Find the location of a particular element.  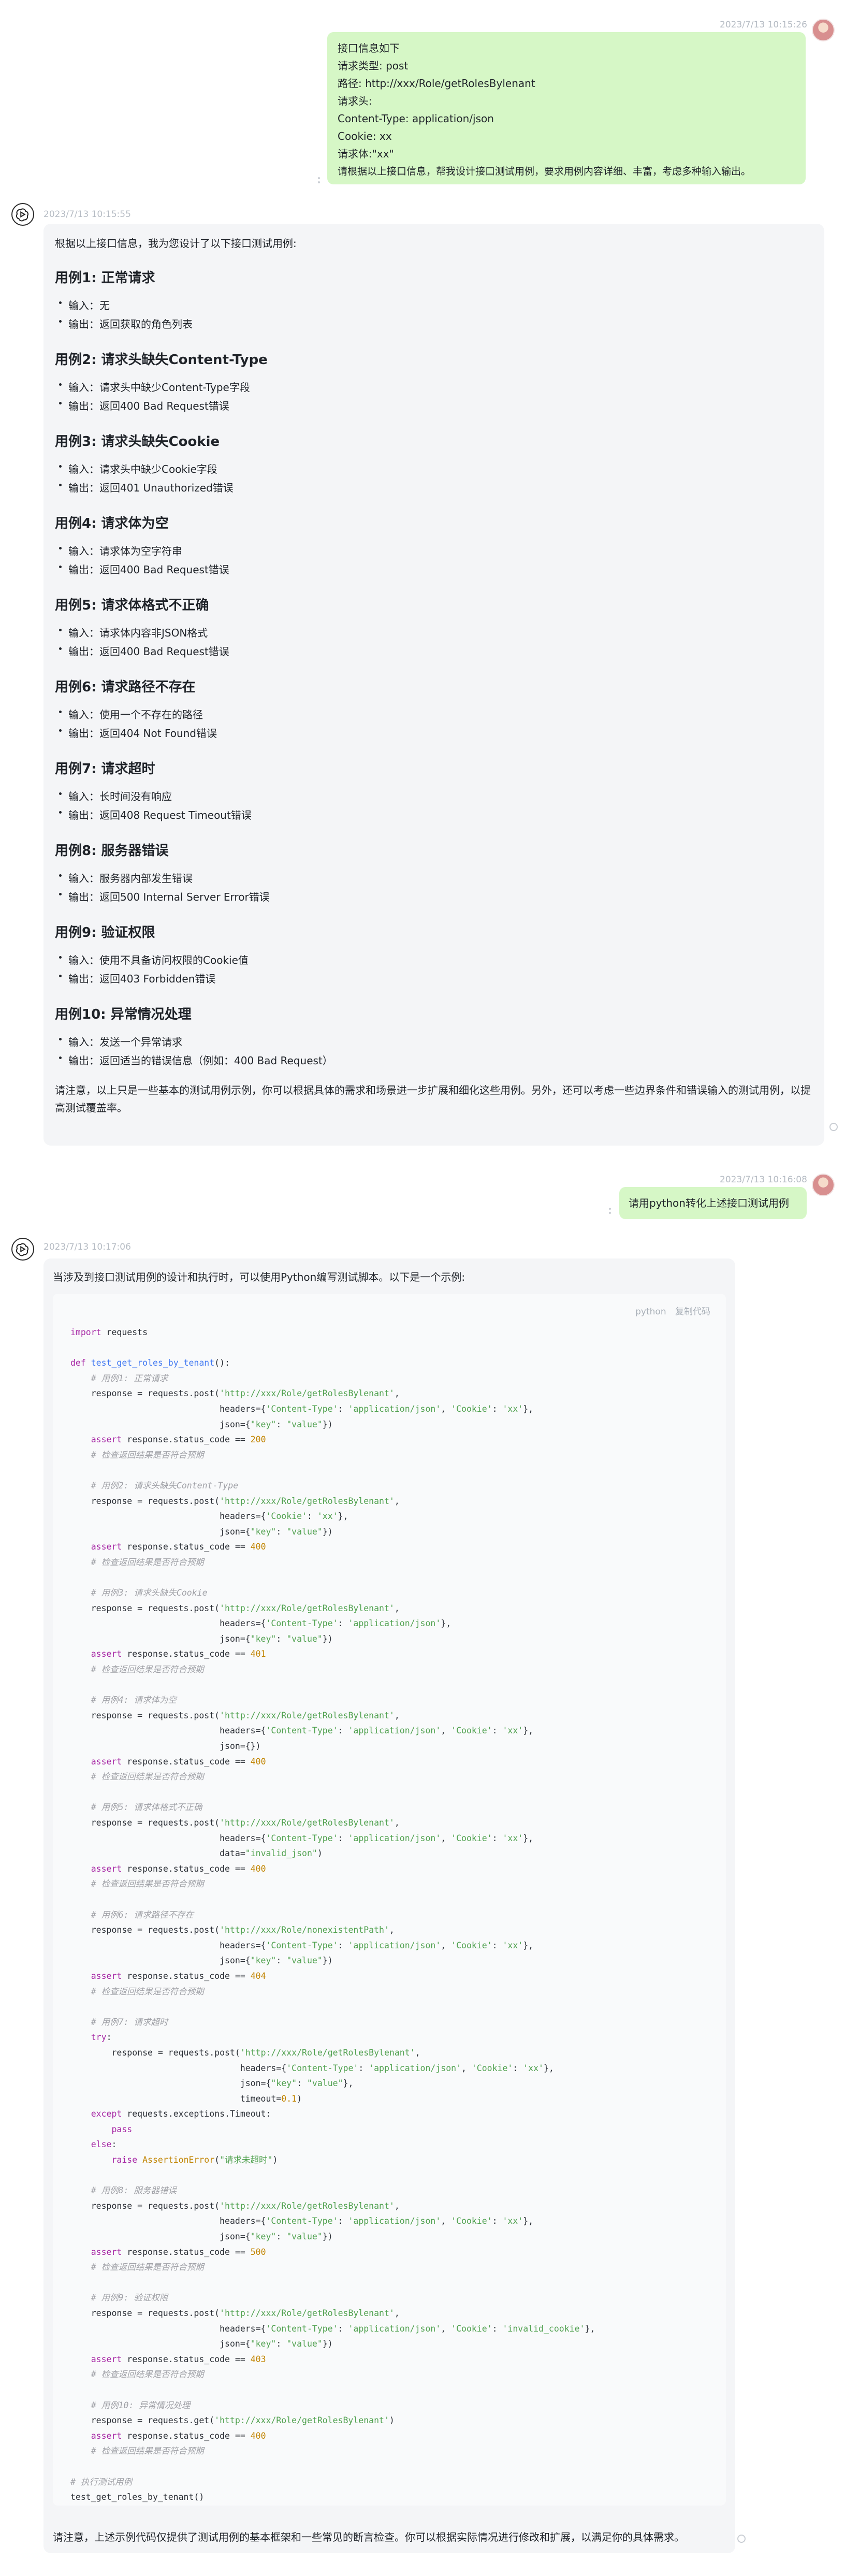

user-message-bubble: 请用python转化上述接口测试用例 is located at coordinates (713, 1203).